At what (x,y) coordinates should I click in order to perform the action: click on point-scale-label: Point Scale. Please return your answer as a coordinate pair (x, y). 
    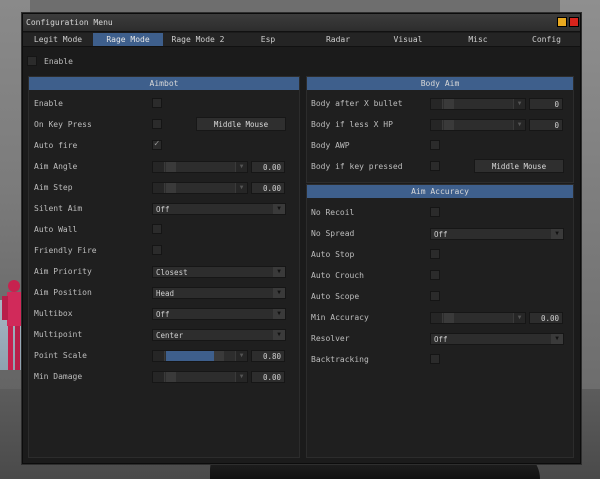
    Looking at the image, I should click on (60, 355).